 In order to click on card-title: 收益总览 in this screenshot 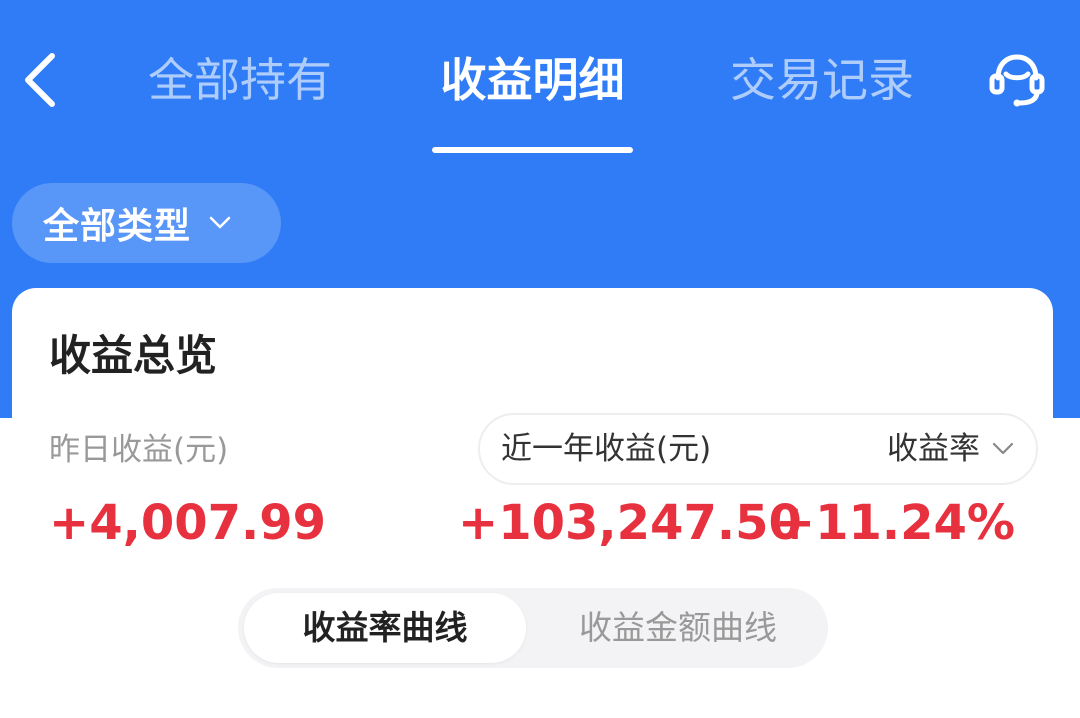, I will do `click(133, 355)`.